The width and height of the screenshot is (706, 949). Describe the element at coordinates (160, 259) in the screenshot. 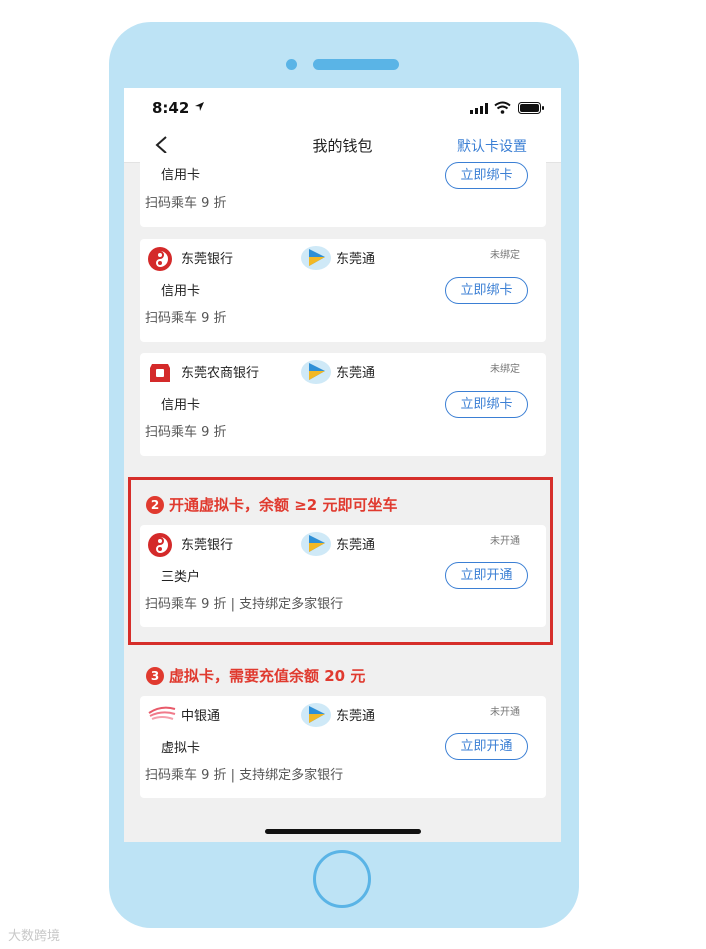

I see `dongguan-bank-logo-icon` at that location.